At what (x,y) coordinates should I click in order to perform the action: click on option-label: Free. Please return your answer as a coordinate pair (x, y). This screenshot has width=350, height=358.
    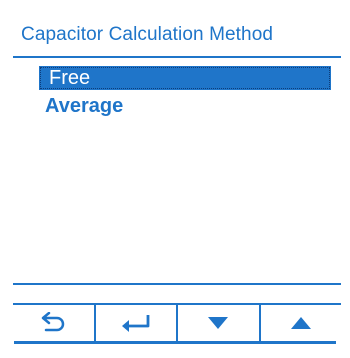
    Looking at the image, I should click on (70, 77).